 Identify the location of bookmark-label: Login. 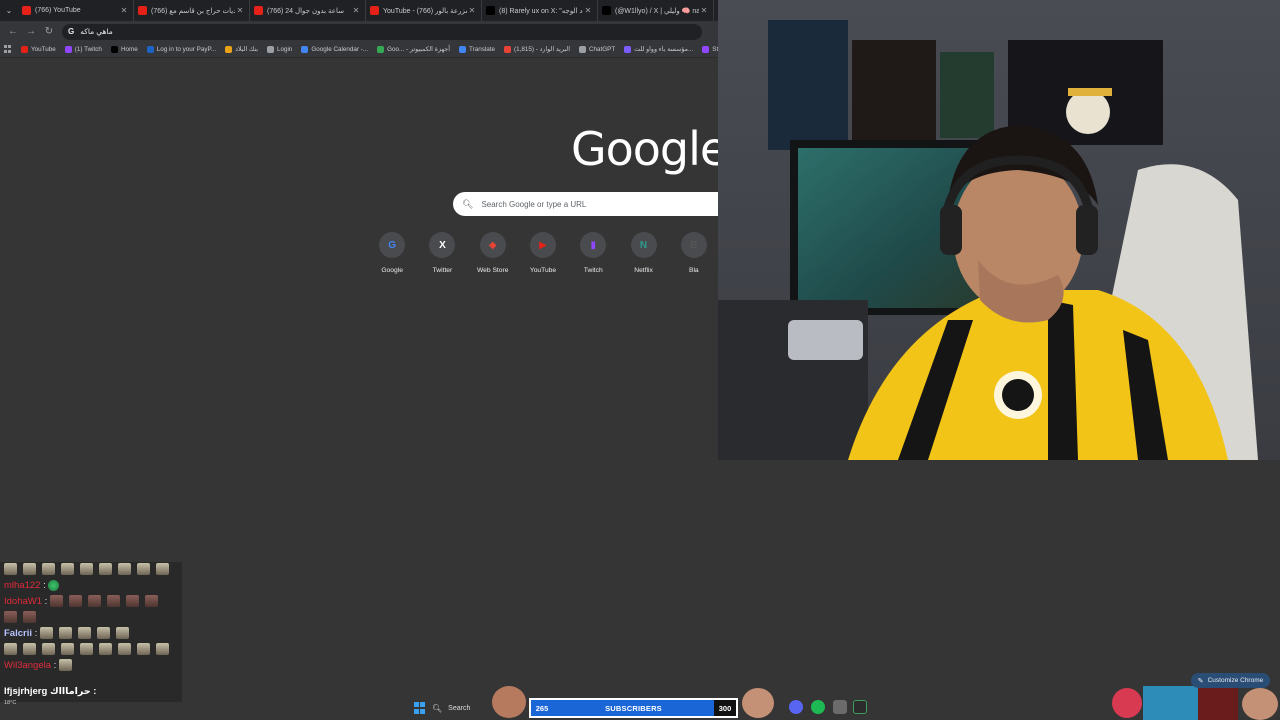
(284, 49).